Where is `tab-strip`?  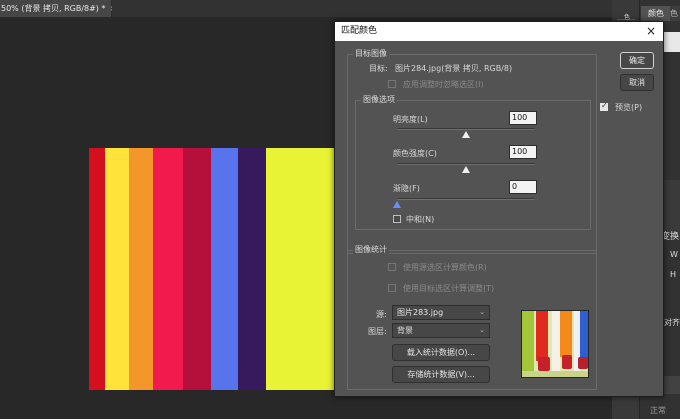
tab-strip is located at coordinates (362, 8).